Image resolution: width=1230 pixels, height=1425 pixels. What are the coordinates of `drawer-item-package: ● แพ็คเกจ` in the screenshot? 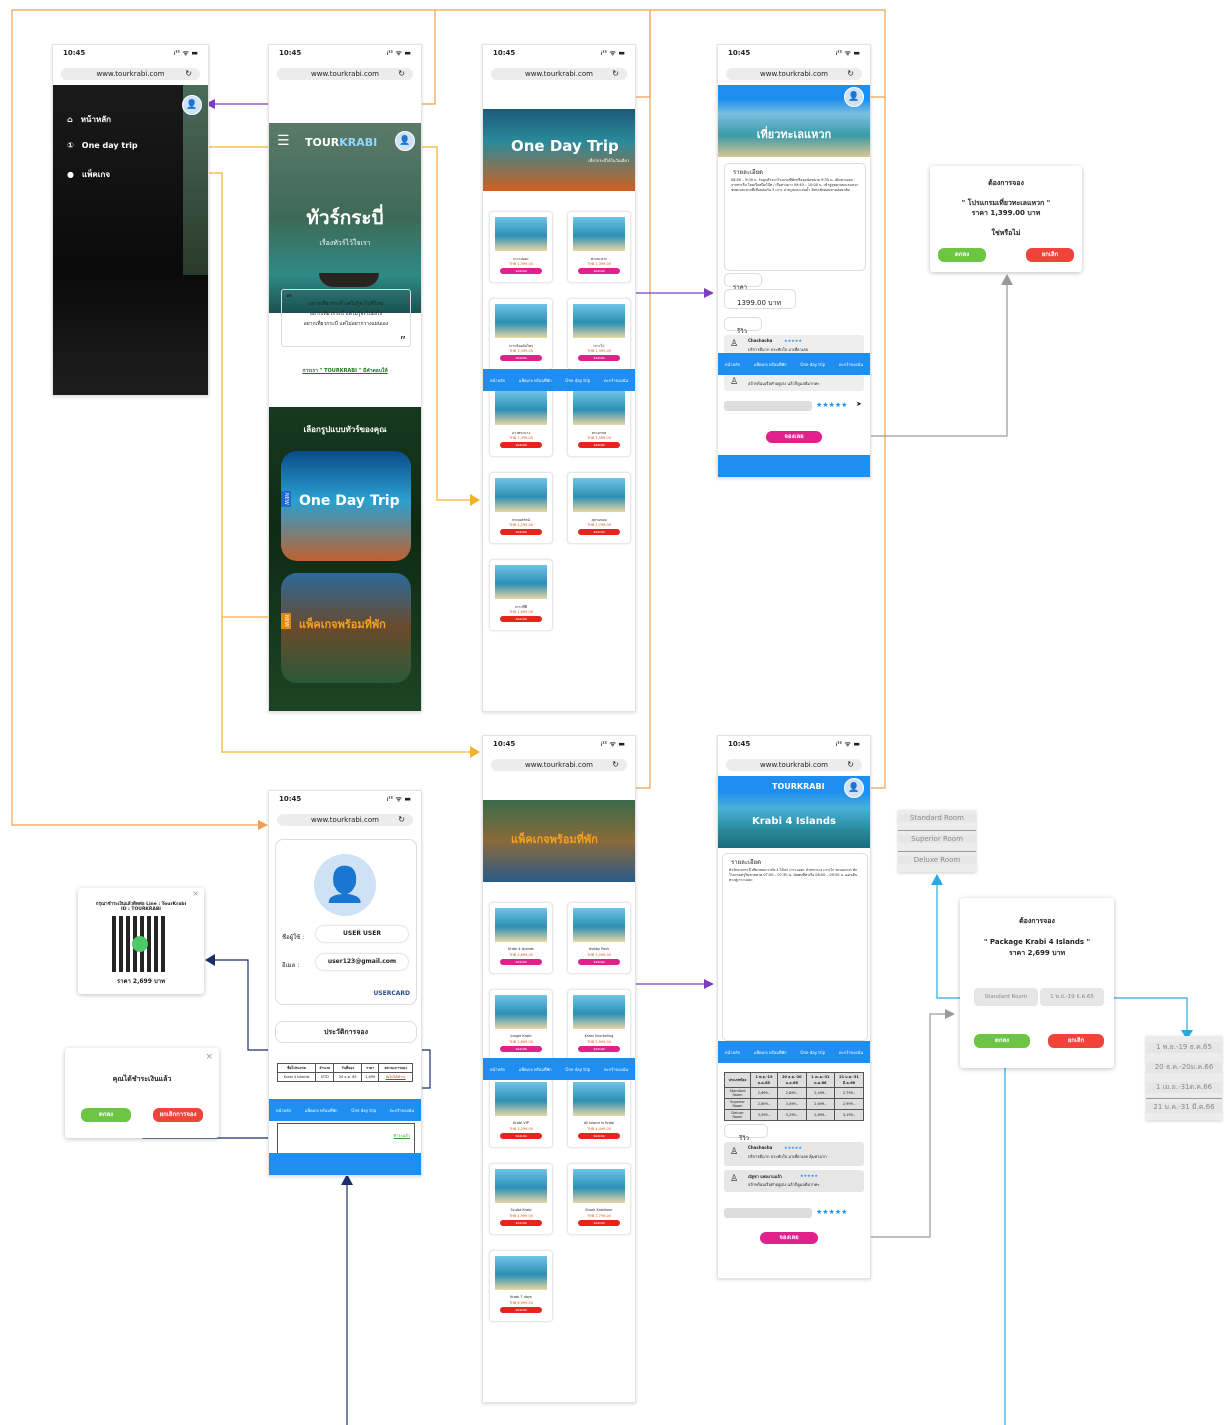 It's located at (88, 174).